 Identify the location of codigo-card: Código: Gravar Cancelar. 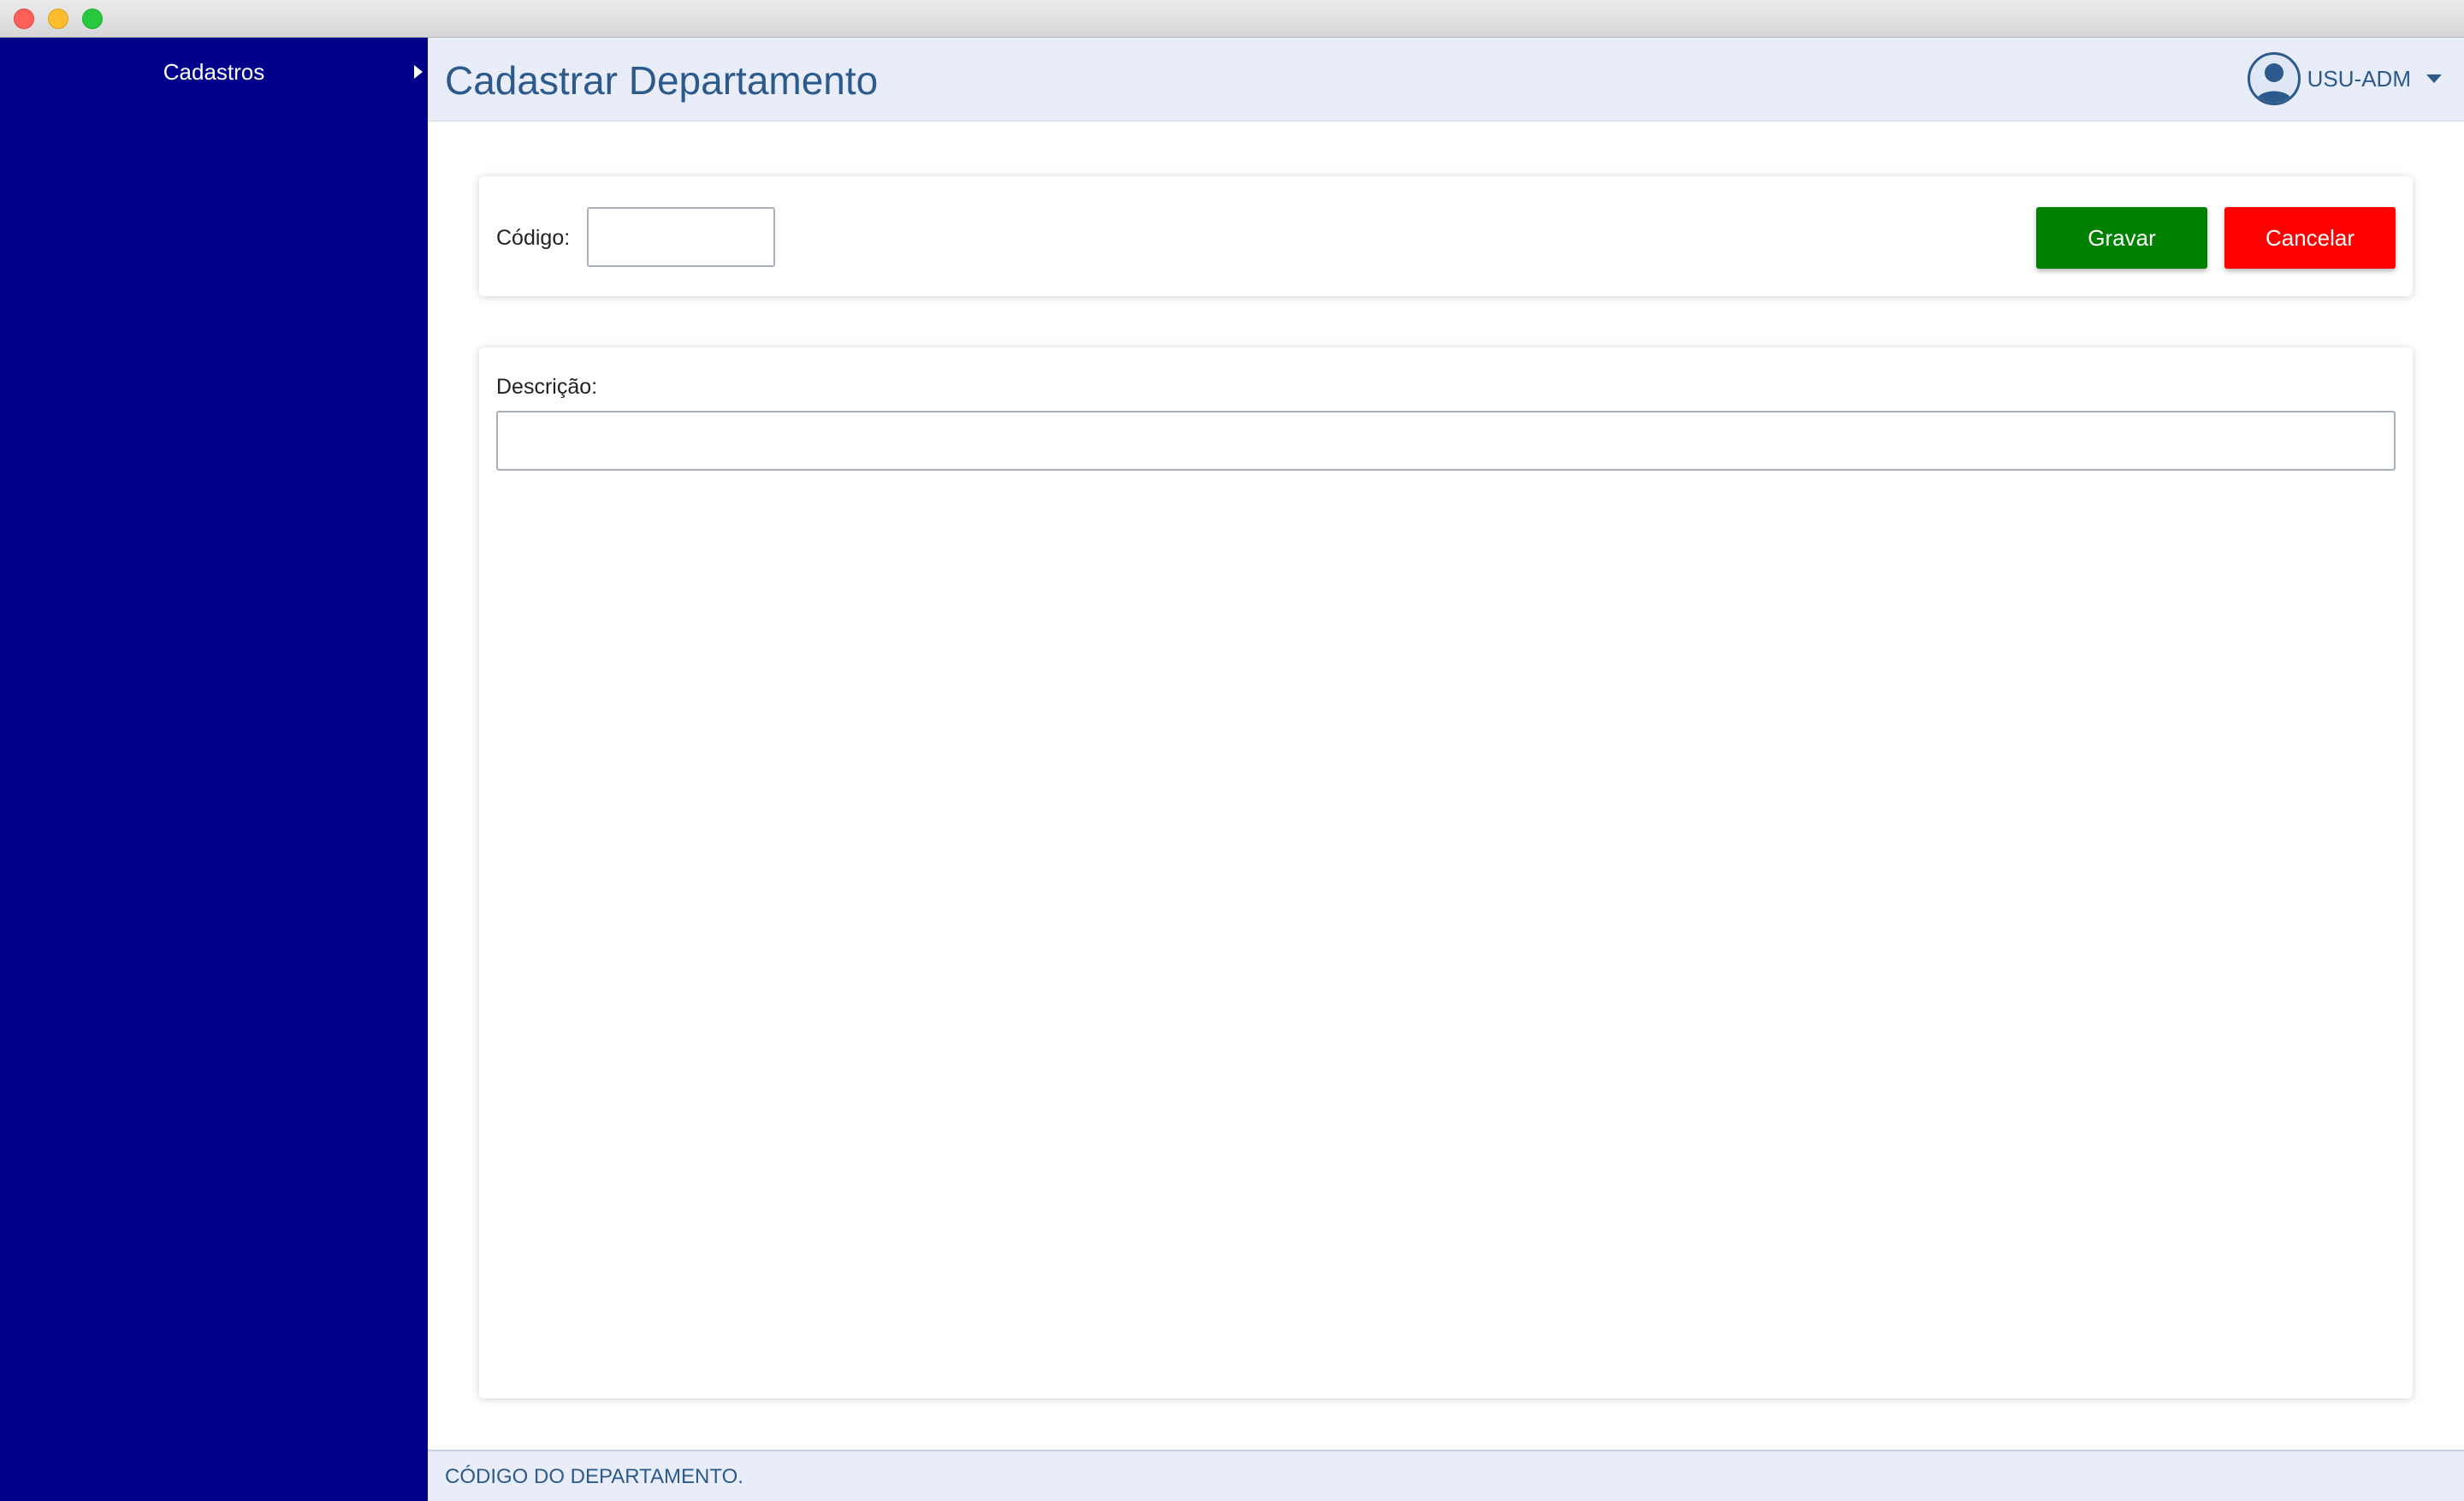
(1446, 236).